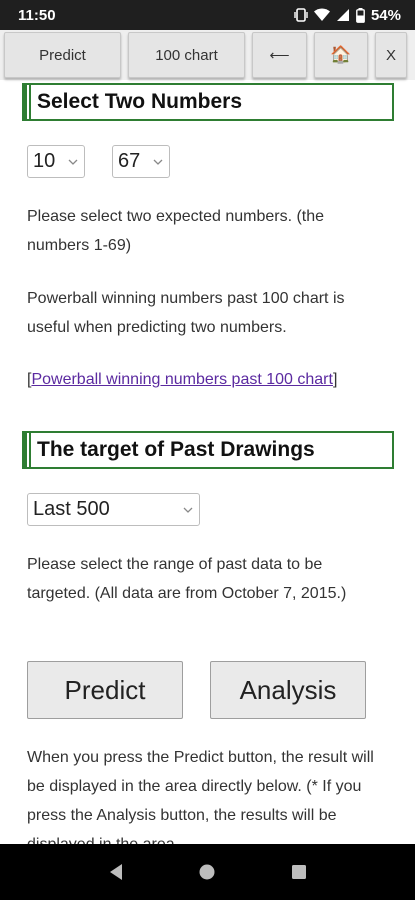 Image resolution: width=415 pixels, height=900 pixels. I want to click on vibrate-icon, so click(301, 15).